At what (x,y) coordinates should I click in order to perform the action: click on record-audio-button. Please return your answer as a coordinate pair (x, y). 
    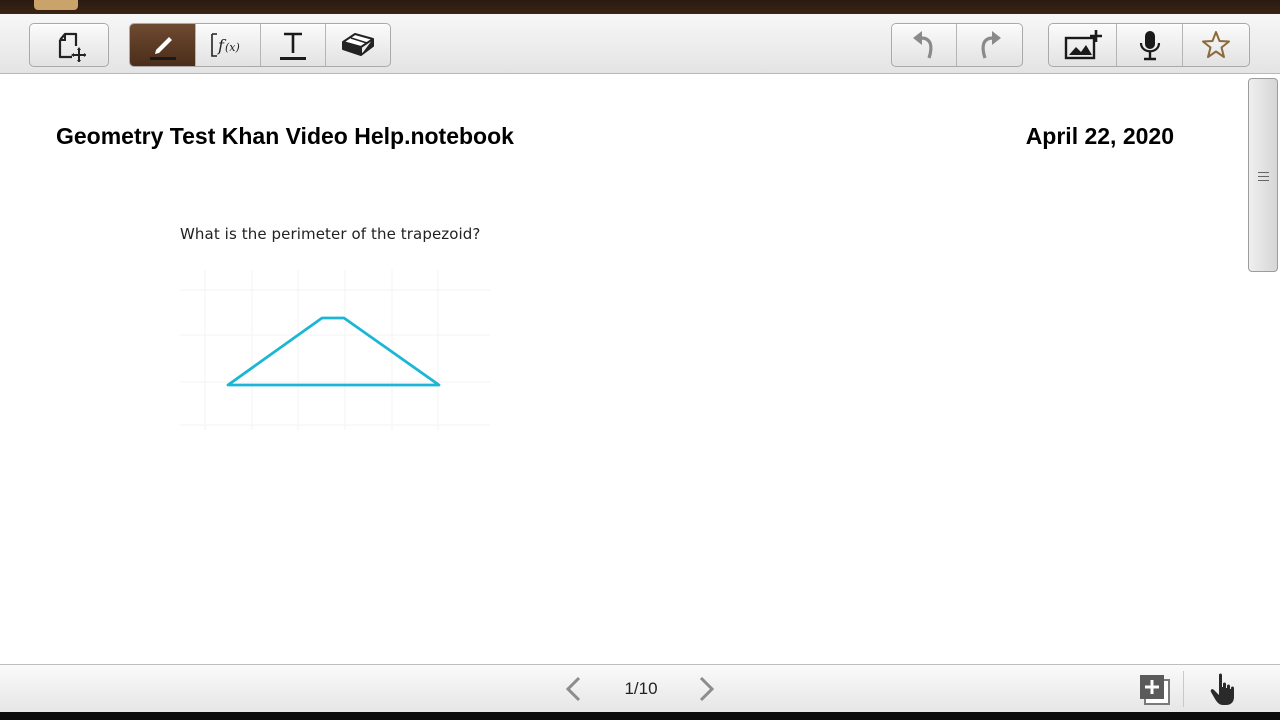
    Looking at the image, I should click on (1150, 45).